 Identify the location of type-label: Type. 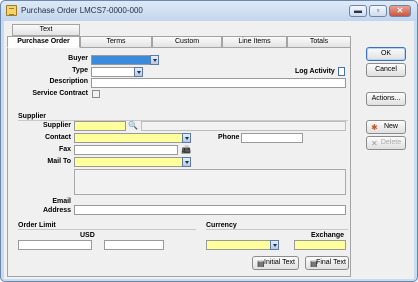
(80, 70).